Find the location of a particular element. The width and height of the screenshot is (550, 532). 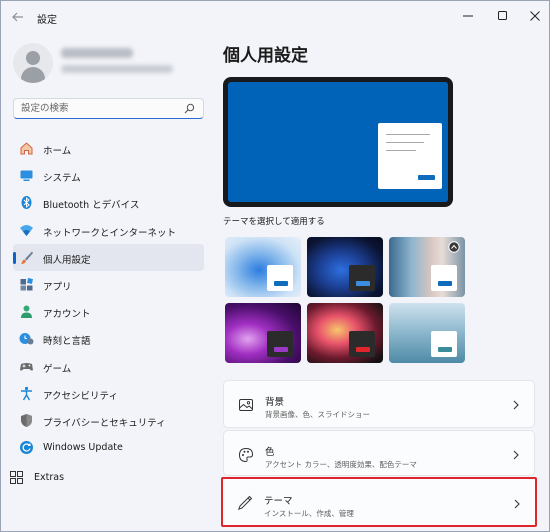

close-icon is located at coordinates (535, 16).